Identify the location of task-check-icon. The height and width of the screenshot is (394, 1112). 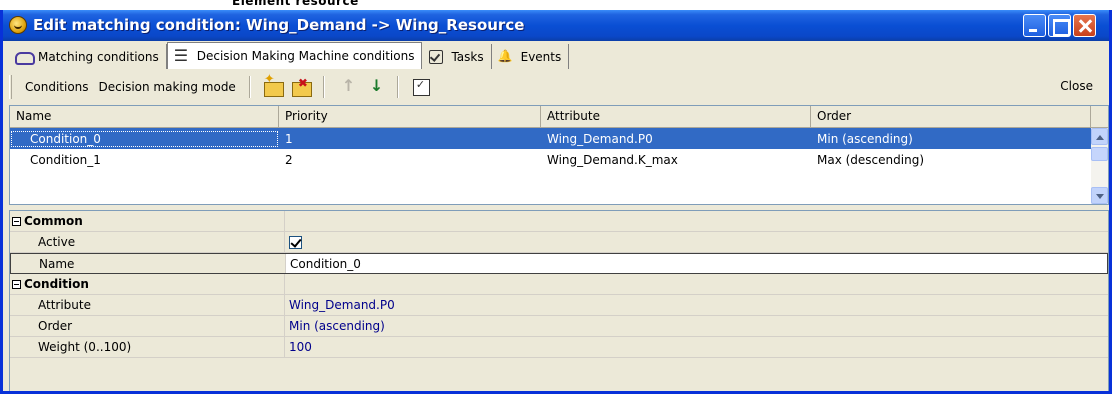
(436, 56).